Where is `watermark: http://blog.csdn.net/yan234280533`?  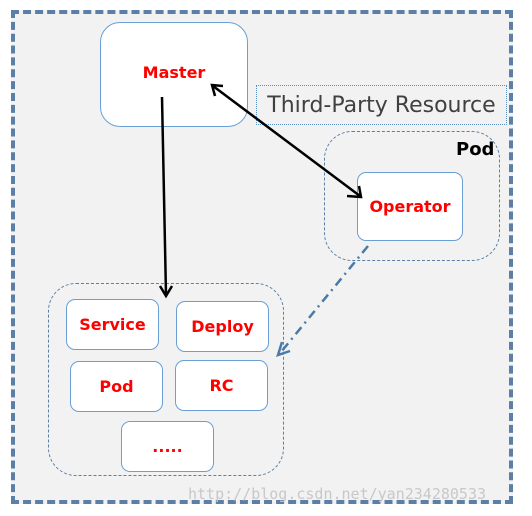
watermark: http://blog.csdn.net/yan234280533 is located at coordinates (337, 494).